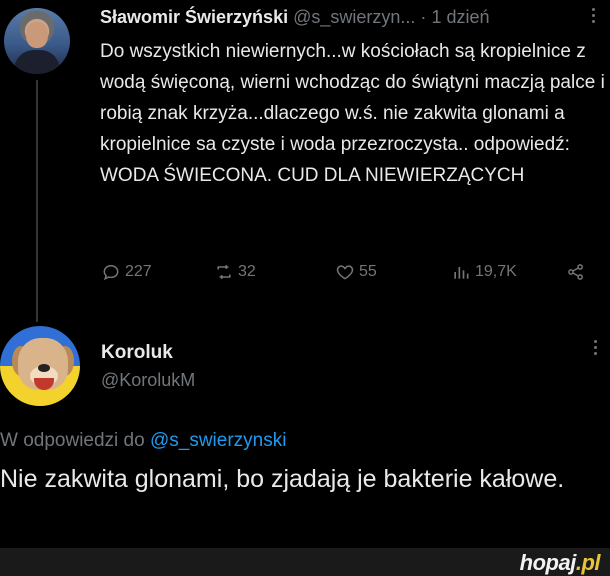  Describe the element at coordinates (137, 353) in the screenshot. I see `reply-author-name: Koroluk` at that location.